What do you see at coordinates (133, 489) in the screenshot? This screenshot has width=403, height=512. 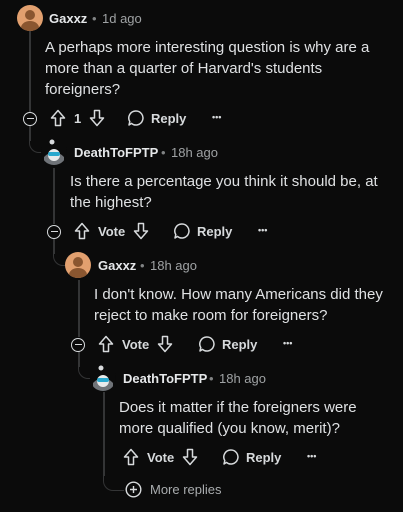 I see `plus-circle-icon` at bounding box center [133, 489].